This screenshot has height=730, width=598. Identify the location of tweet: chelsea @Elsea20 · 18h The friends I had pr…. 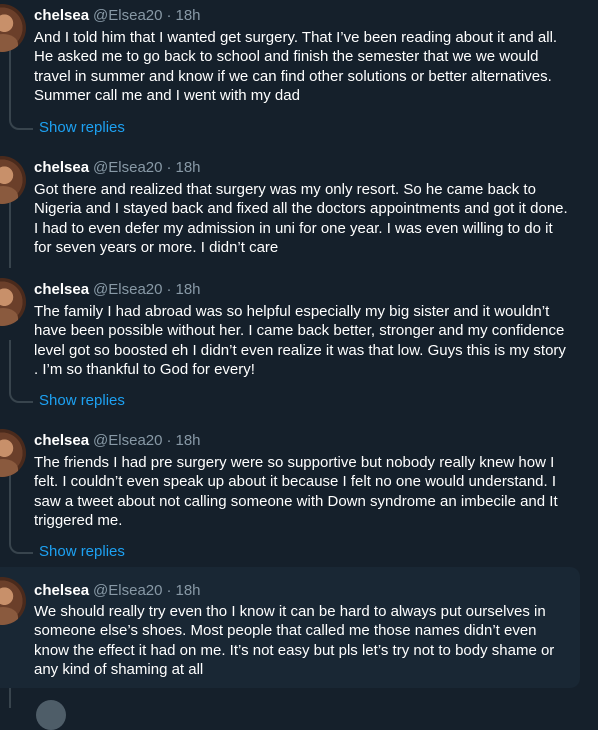
(290, 480).